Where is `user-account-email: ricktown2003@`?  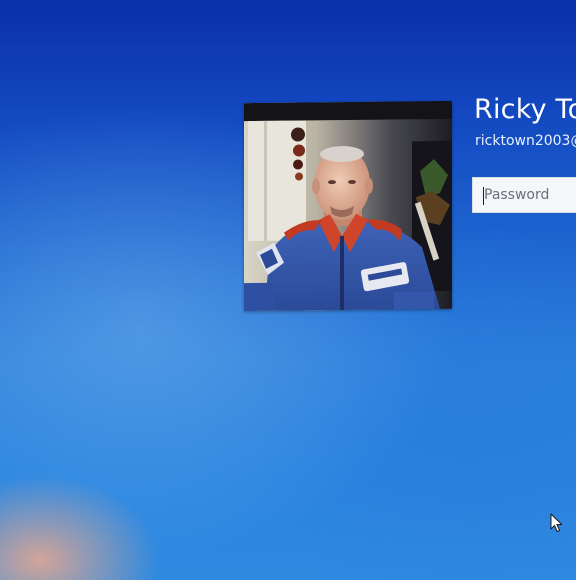
user-account-email: ricktown2003@ is located at coordinates (525, 141).